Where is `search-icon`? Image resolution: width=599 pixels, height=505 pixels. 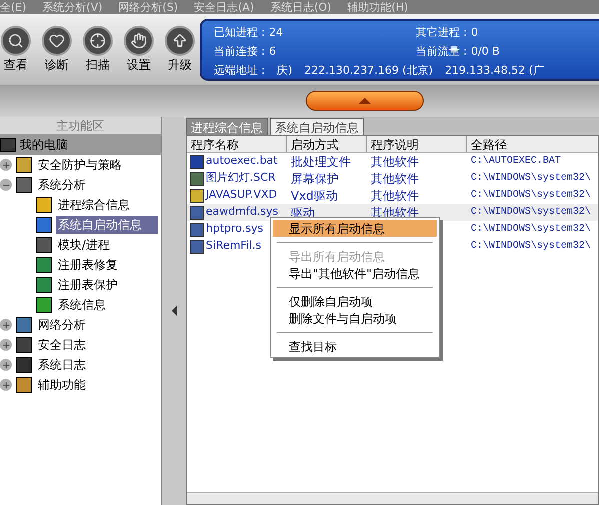
search-icon is located at coordinates (16, 40).